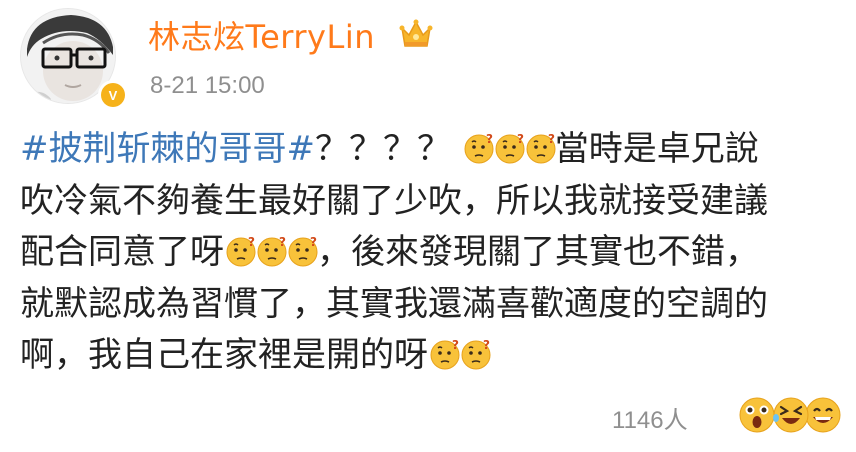 The image size is (856, 452). What do you see at coordinates (122, 252) in the screenshot?
I see `post-text-segment: 配合同意了呀` at bounding box center [122, 252].